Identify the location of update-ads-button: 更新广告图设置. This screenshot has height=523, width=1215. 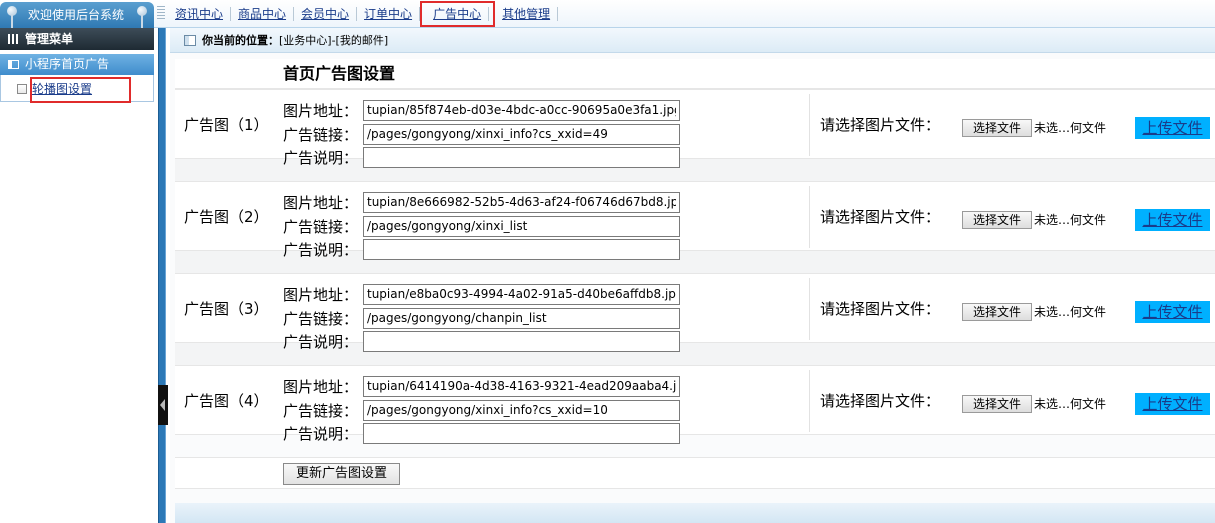
(341, 474).